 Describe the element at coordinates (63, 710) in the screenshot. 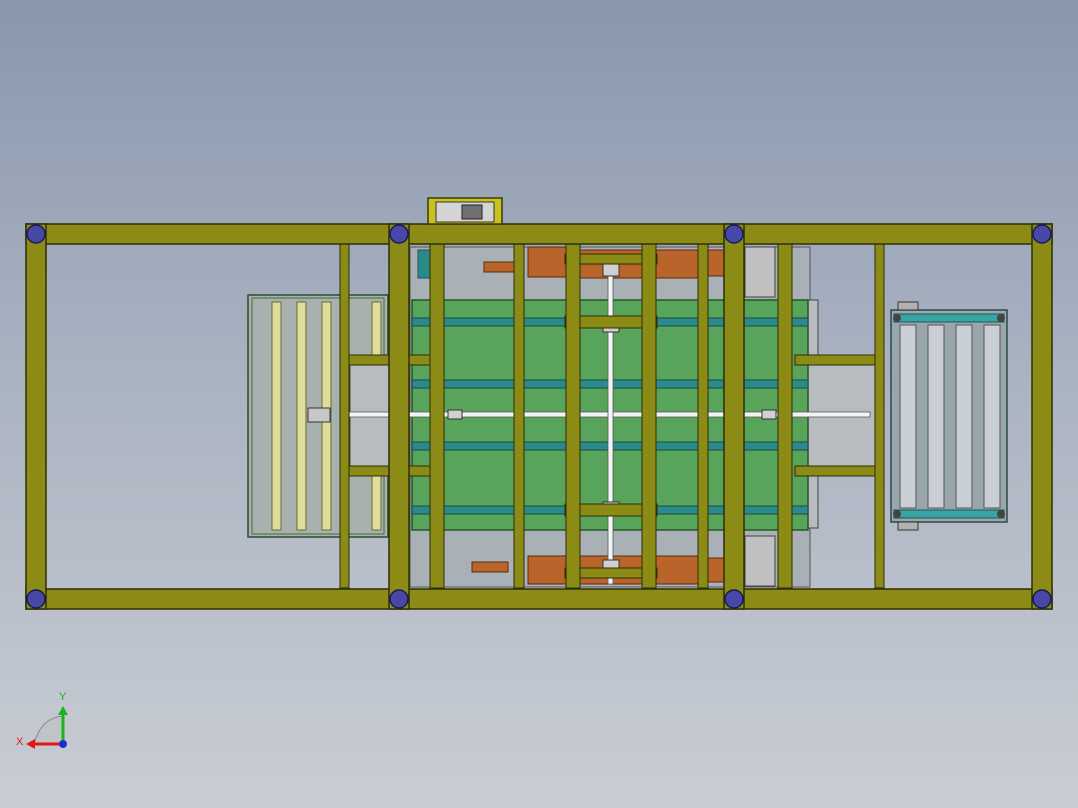

I see `y-axis-arrow` at that location.